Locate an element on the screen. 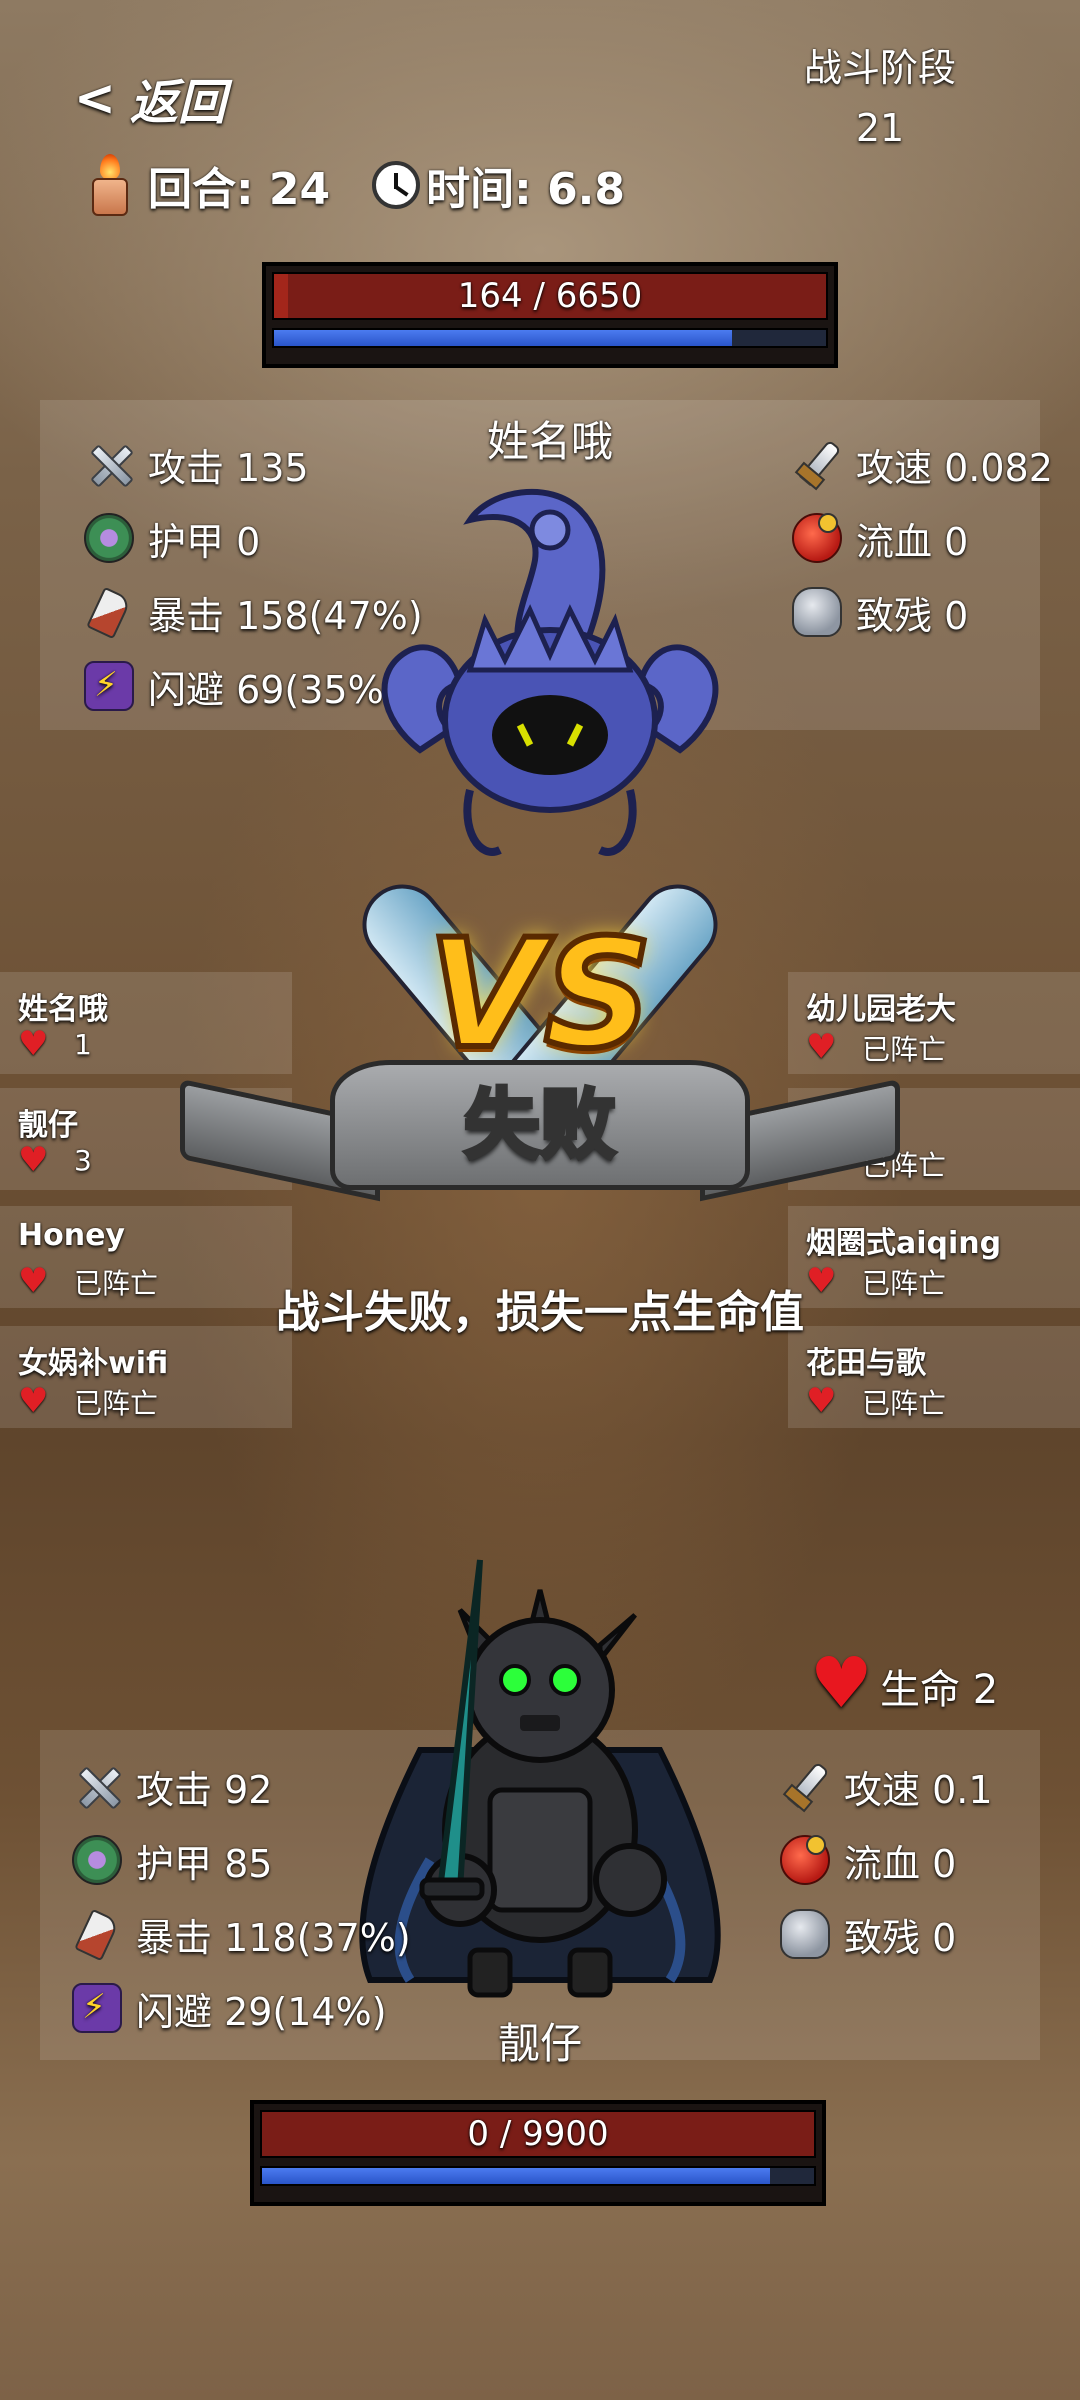 Image resolution: width=1080 pixels, height=2400 pixels. enemy-health-bar: 164 / 6650 is located at coordinates (550, 315).